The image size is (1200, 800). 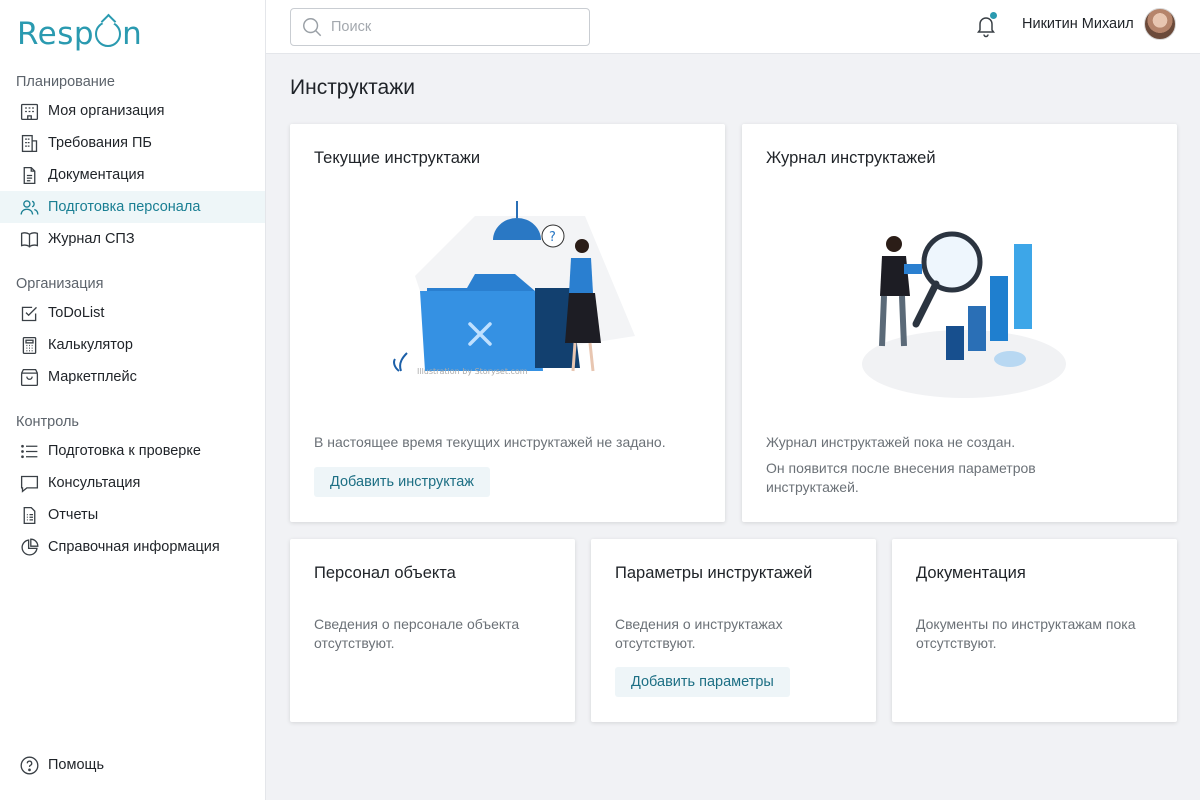 I want to click on sidebar-item-spz-journal: Журнал СПЗ, so click(x=132, y=239).